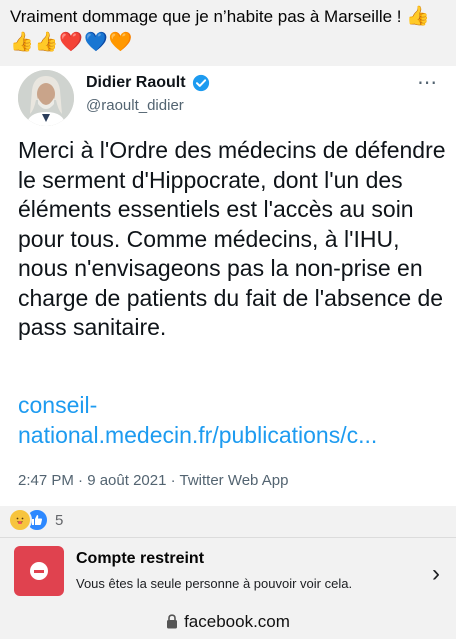 This screenshot has width=456, height=639. Describe the element at coordinates (59, 520) in the screenshot. I see `reaction-count: 5` at that location.